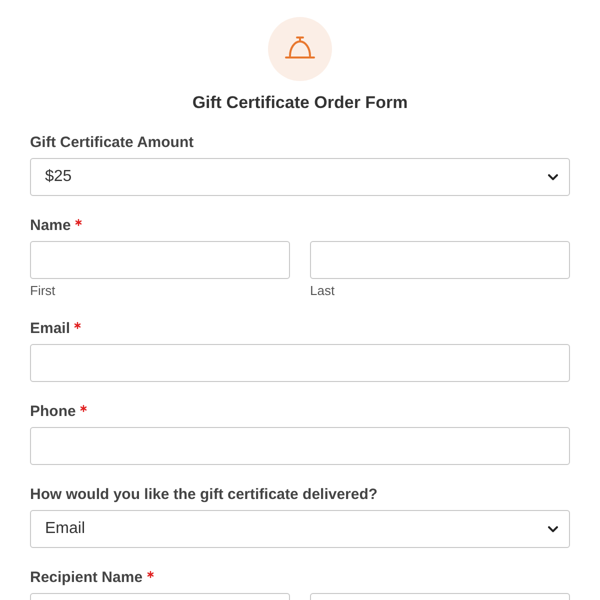 This screenshot has height=600, width=600. What do you see at coordinates (43, 291) in the screenshot?
I see `sublabel: First` at bounding box center [43, 291].